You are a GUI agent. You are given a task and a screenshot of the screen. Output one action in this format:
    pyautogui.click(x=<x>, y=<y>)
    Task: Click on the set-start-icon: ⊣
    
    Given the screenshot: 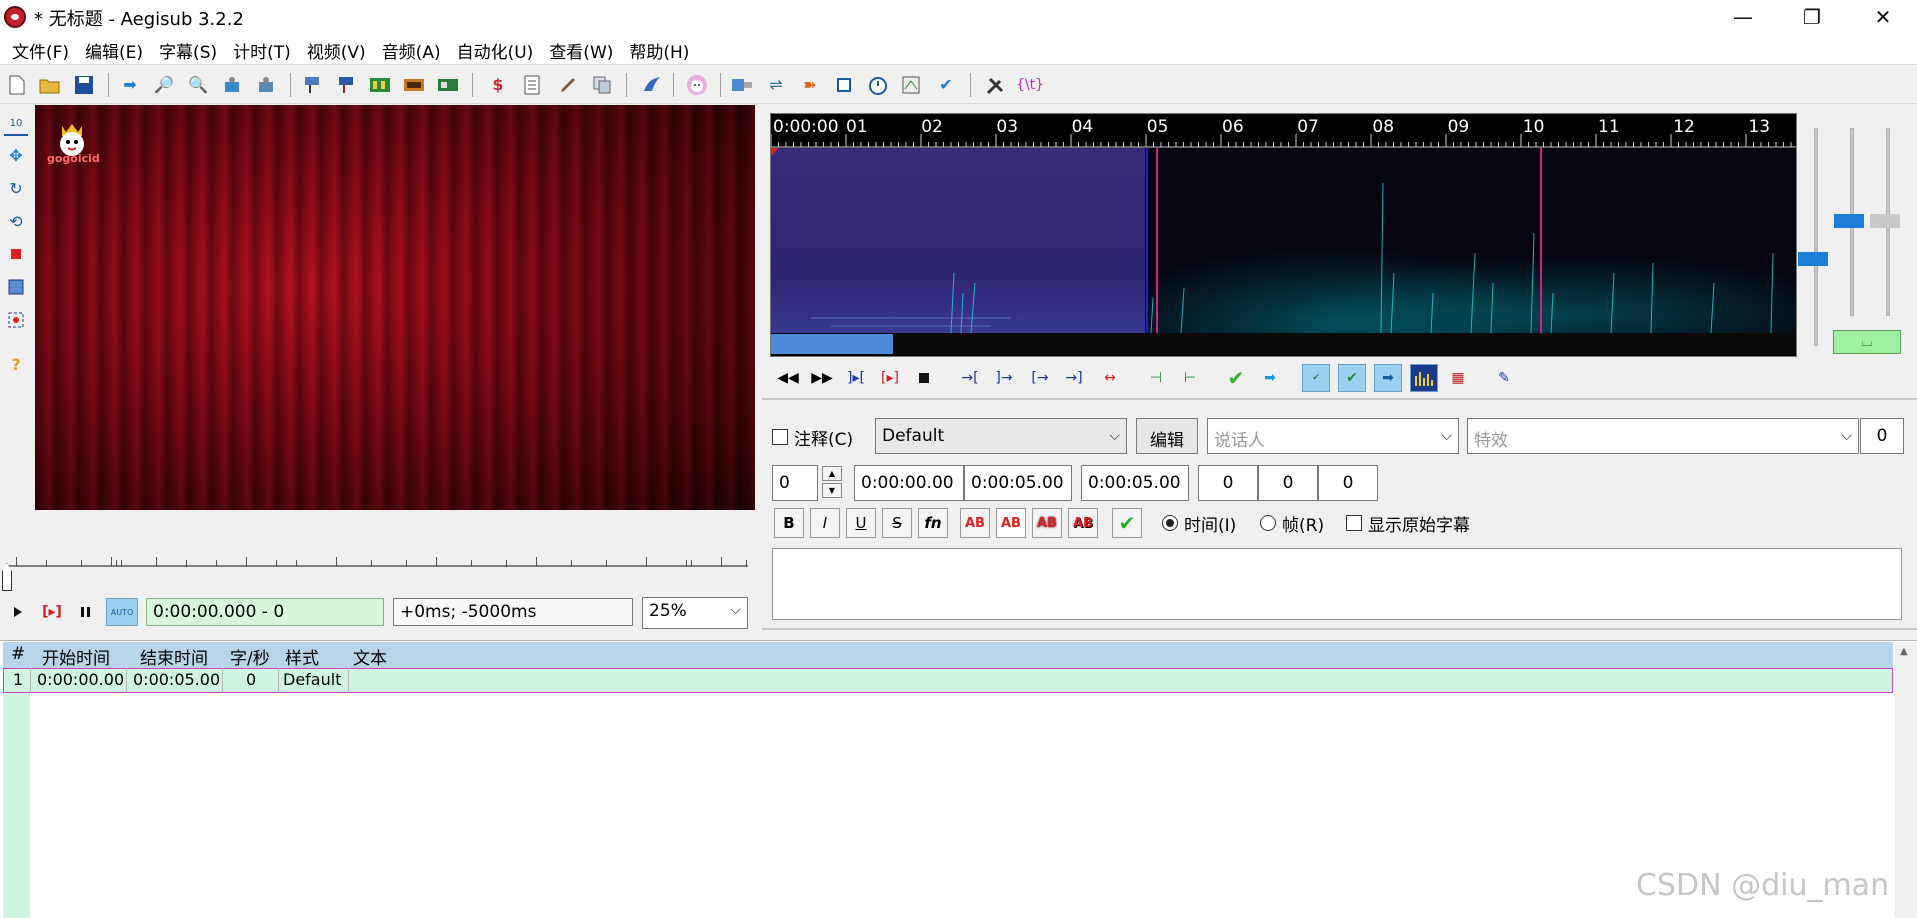 What is the action you would take?
    pyautogui.click(x=1156, y=378)
    